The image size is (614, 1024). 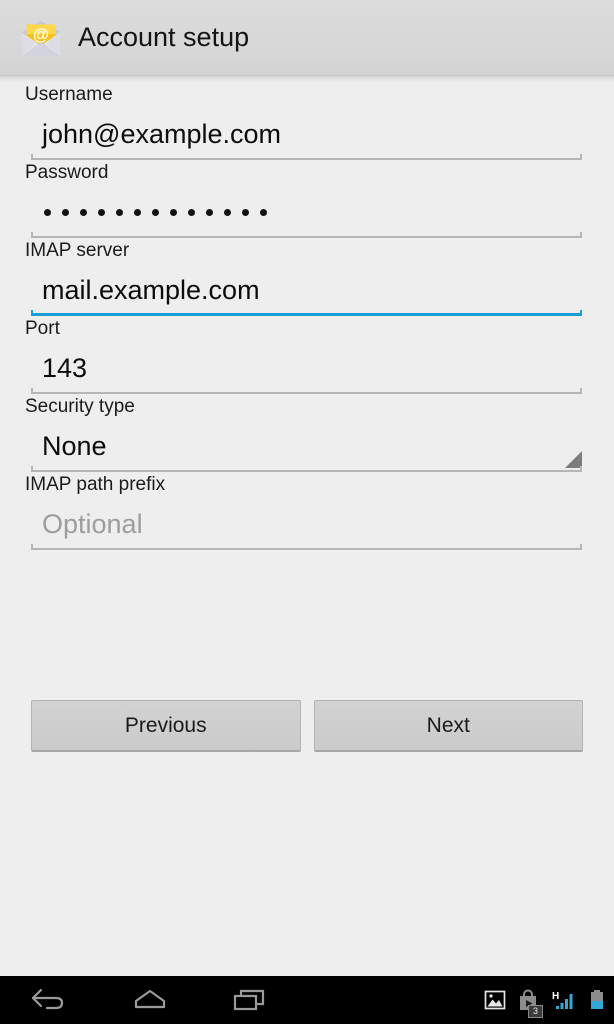 I want to click on battery-icon, so click(x=597, y=999).